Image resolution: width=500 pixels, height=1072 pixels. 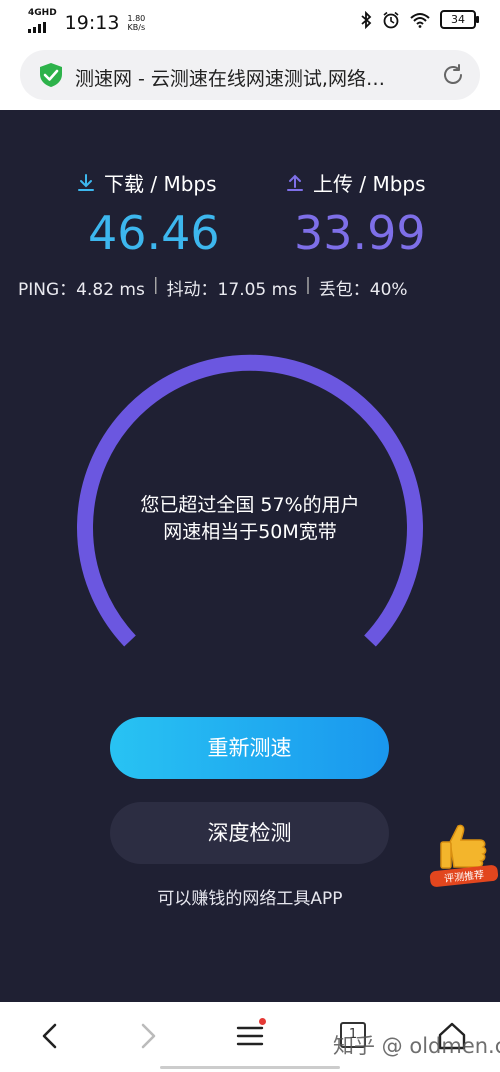 I want to click on home-indicator, so click(x=250, y=1067).